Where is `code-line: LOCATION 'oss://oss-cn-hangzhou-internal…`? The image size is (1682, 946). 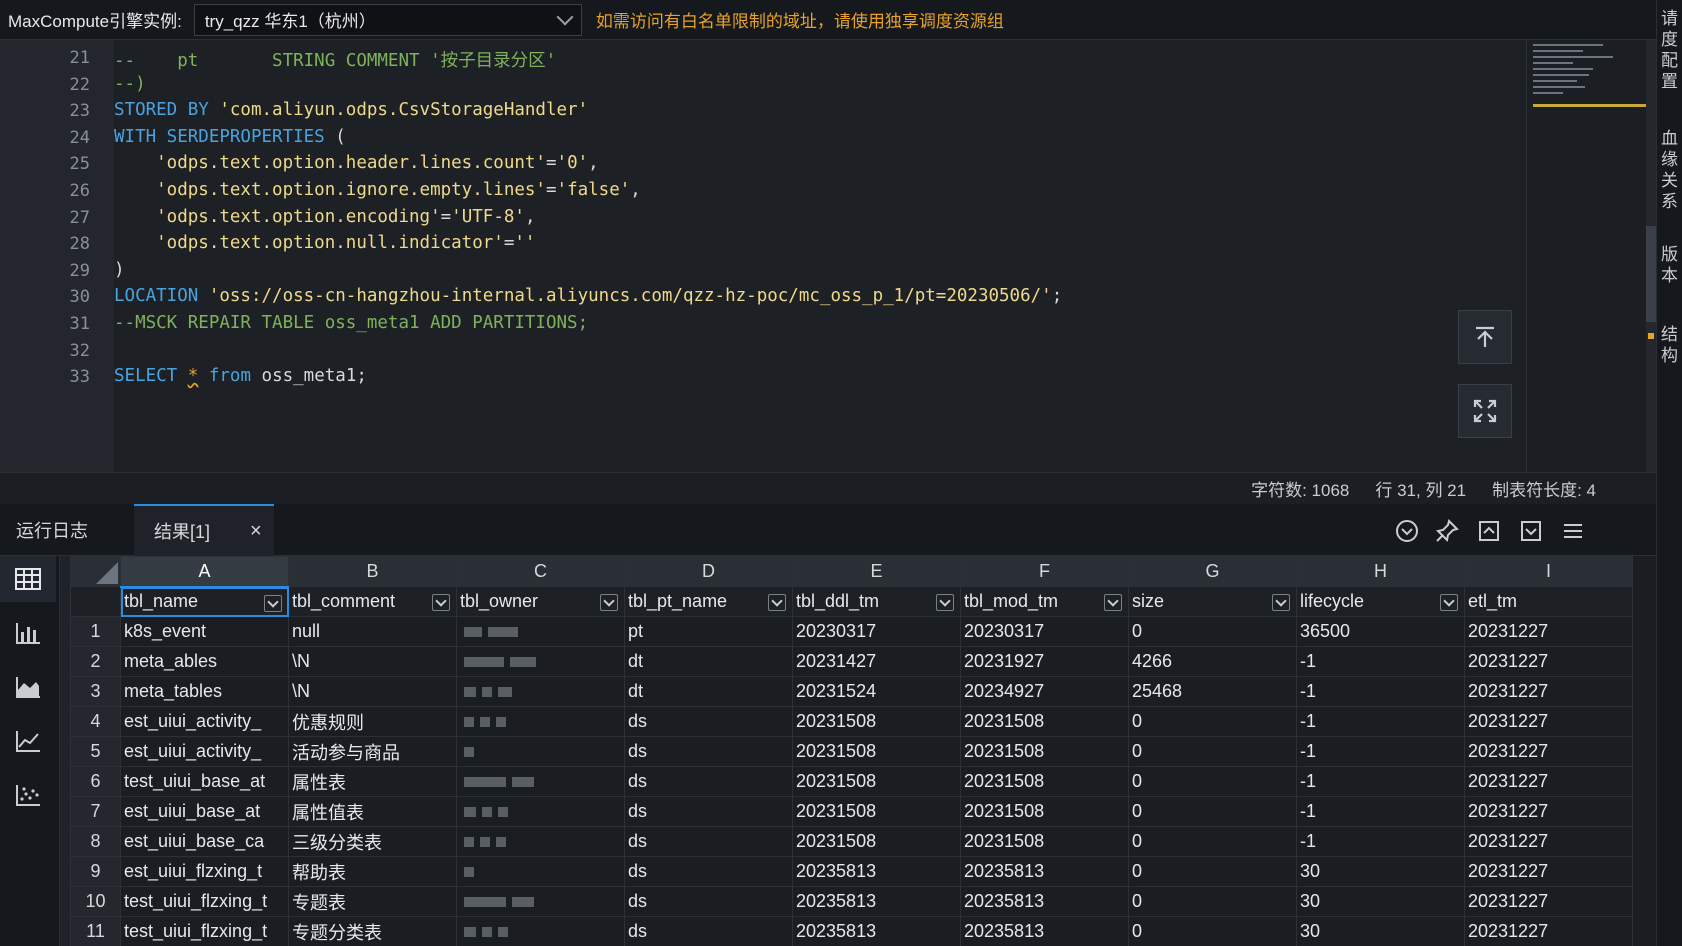
code-line: LOCATION 'oss://oss-cn-hangzhou-internal… is located at coordinates (588, 296).